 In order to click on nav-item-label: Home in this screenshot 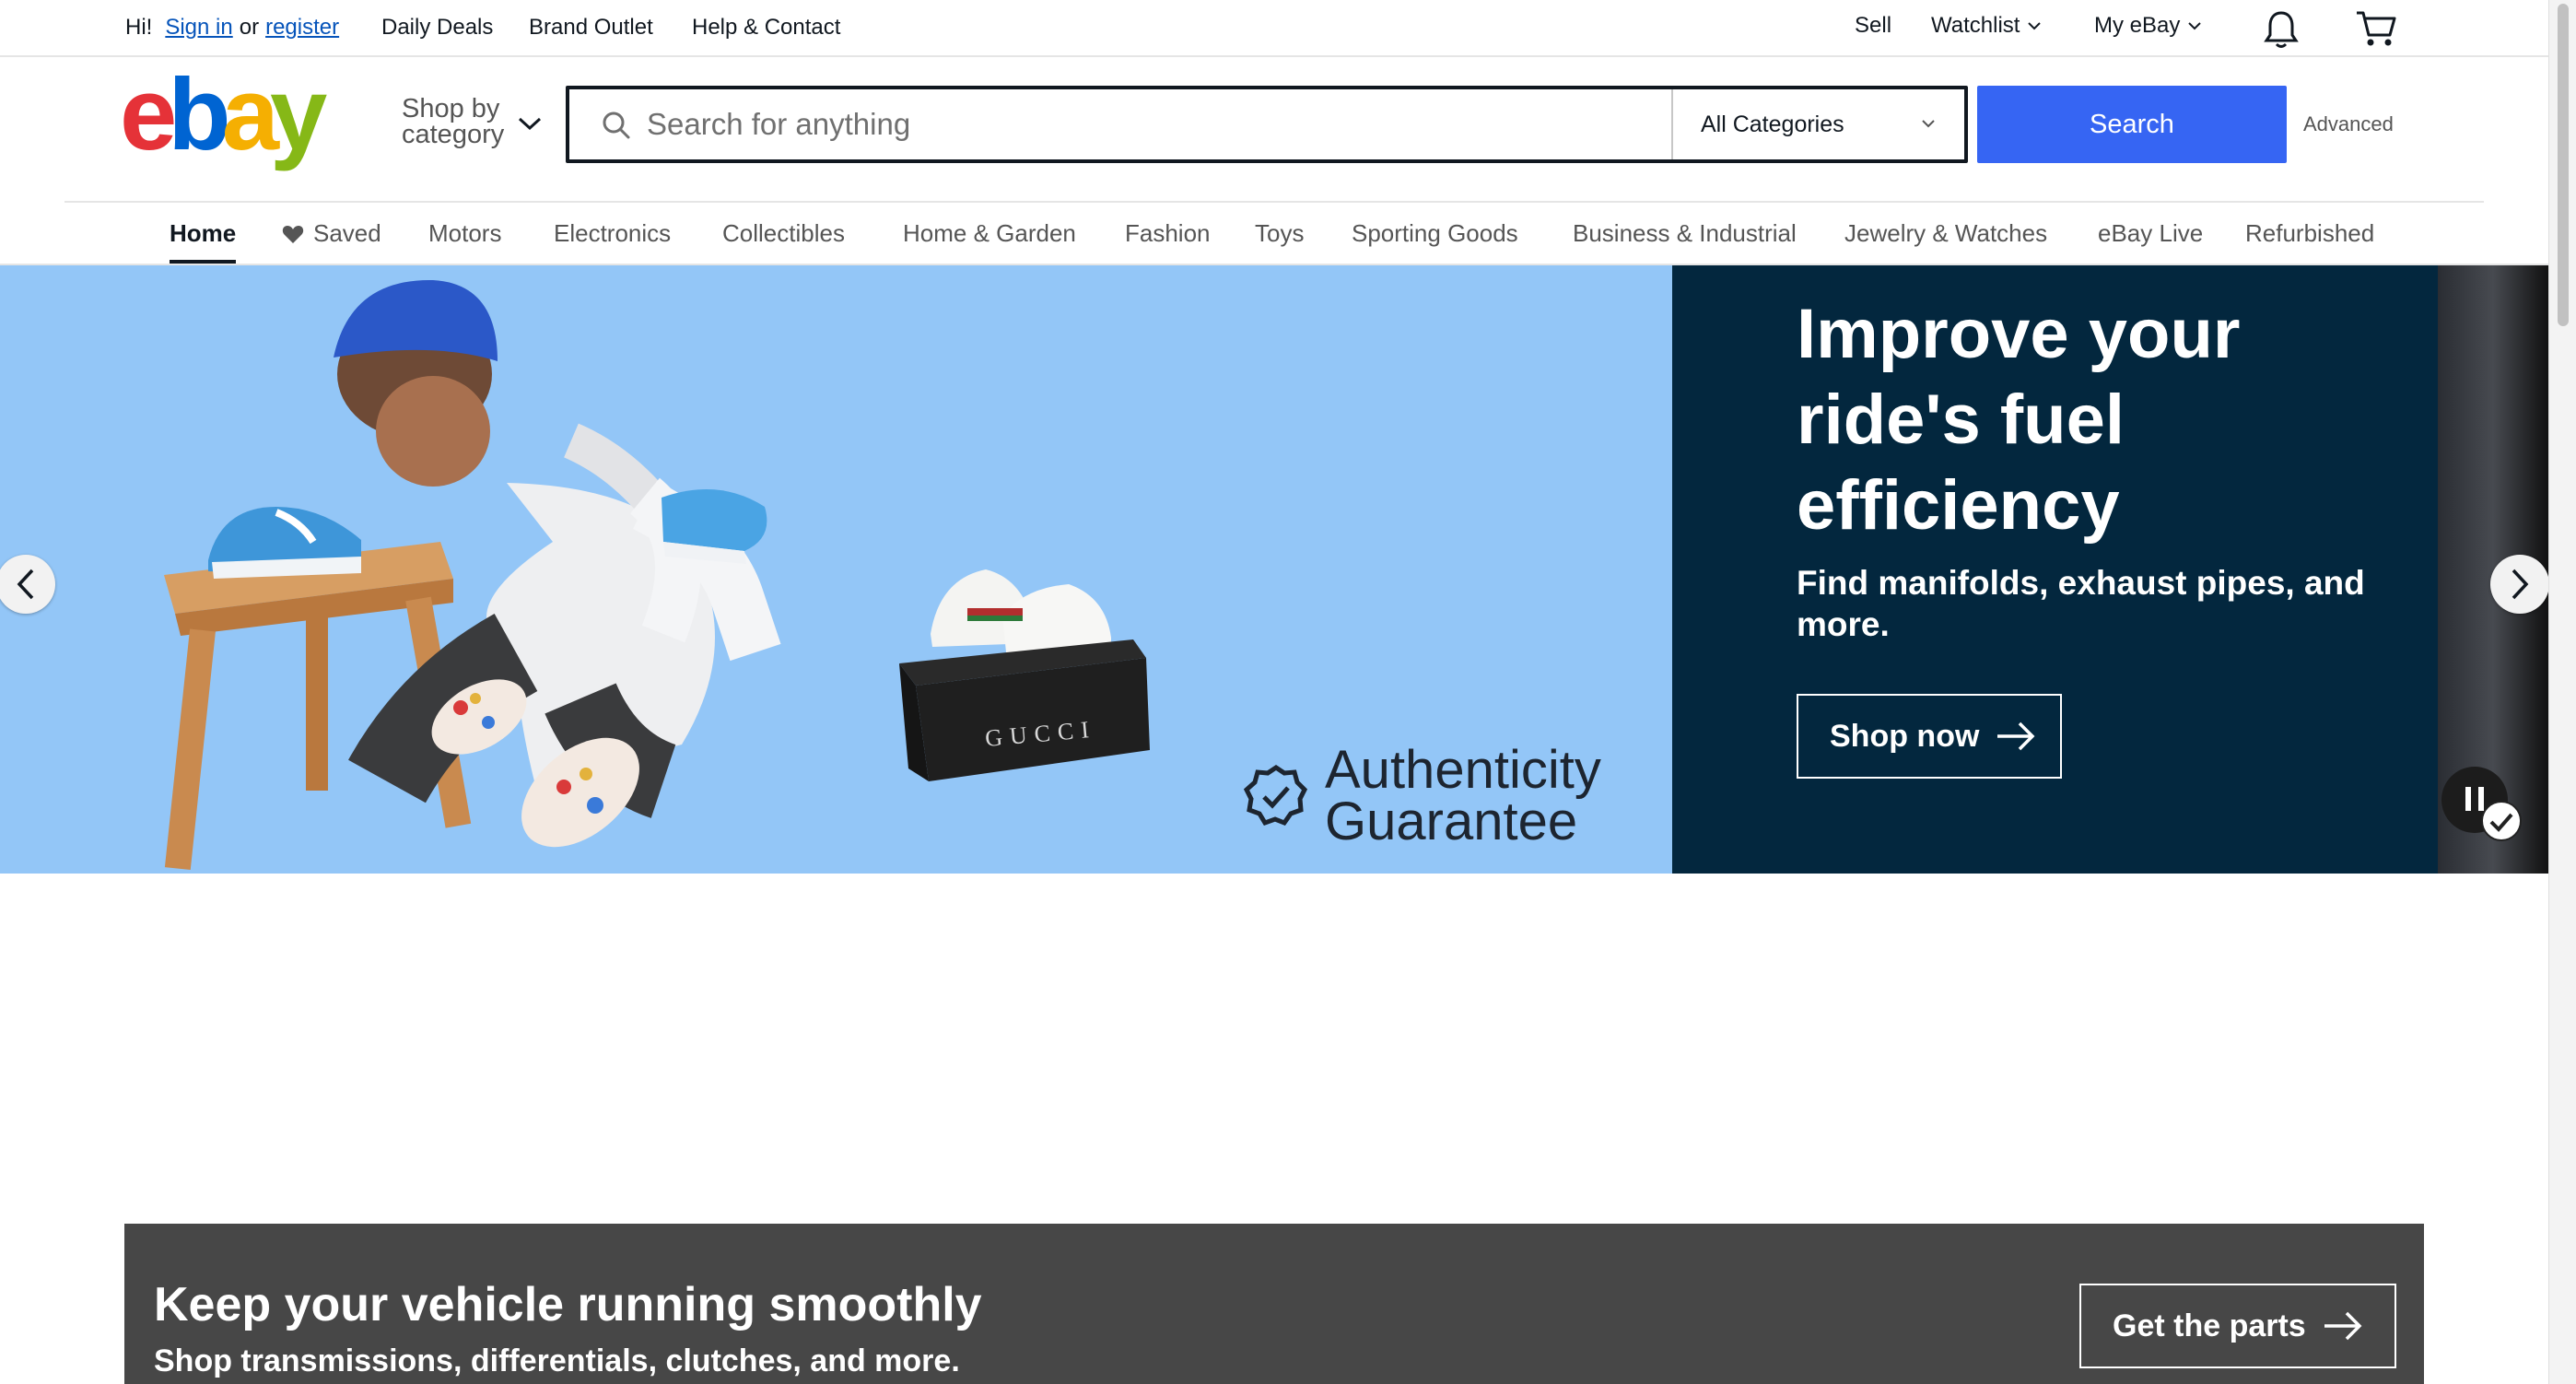, I will do `click(203, 233)`.